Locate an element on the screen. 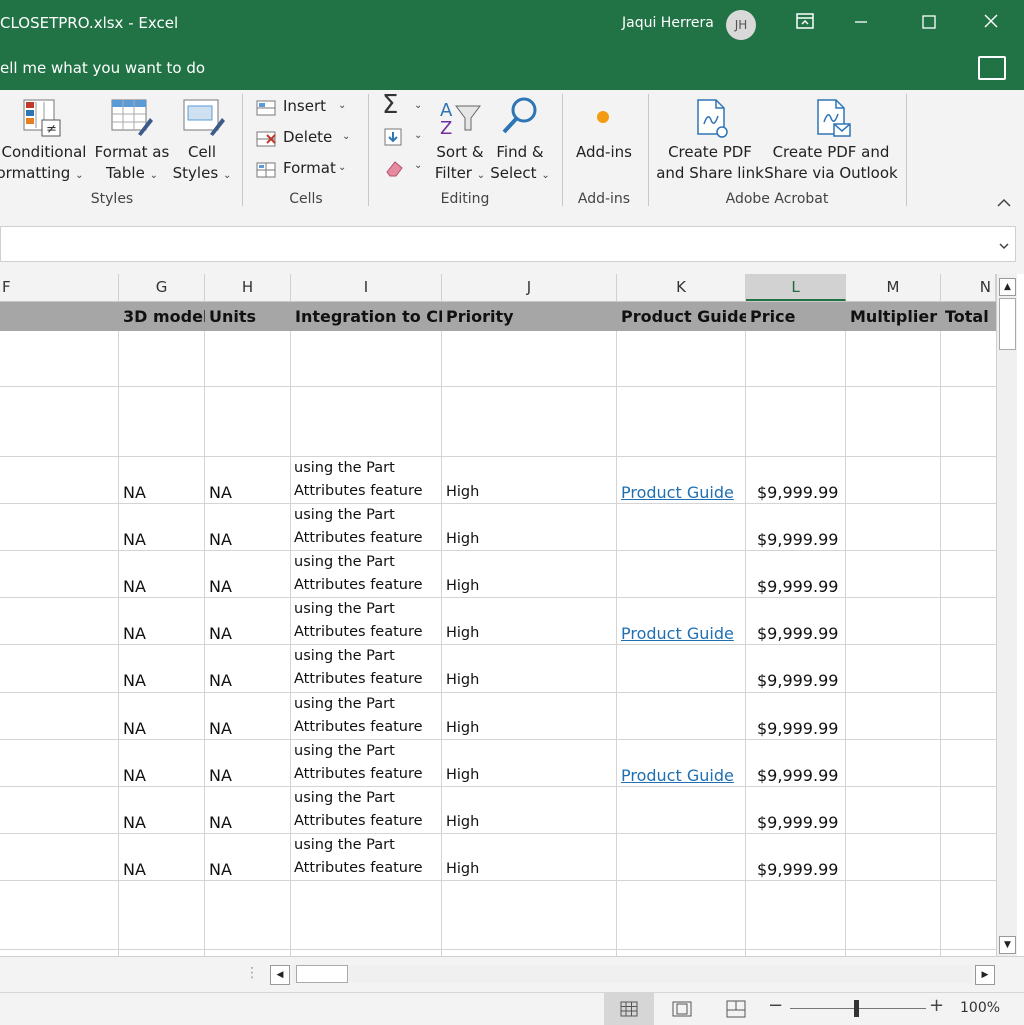 The width and height of the screenshot is (1024, 1025). create-pdf-outlook-button: Create PDF and Share via Outlook is located at coordinates (831, 140).